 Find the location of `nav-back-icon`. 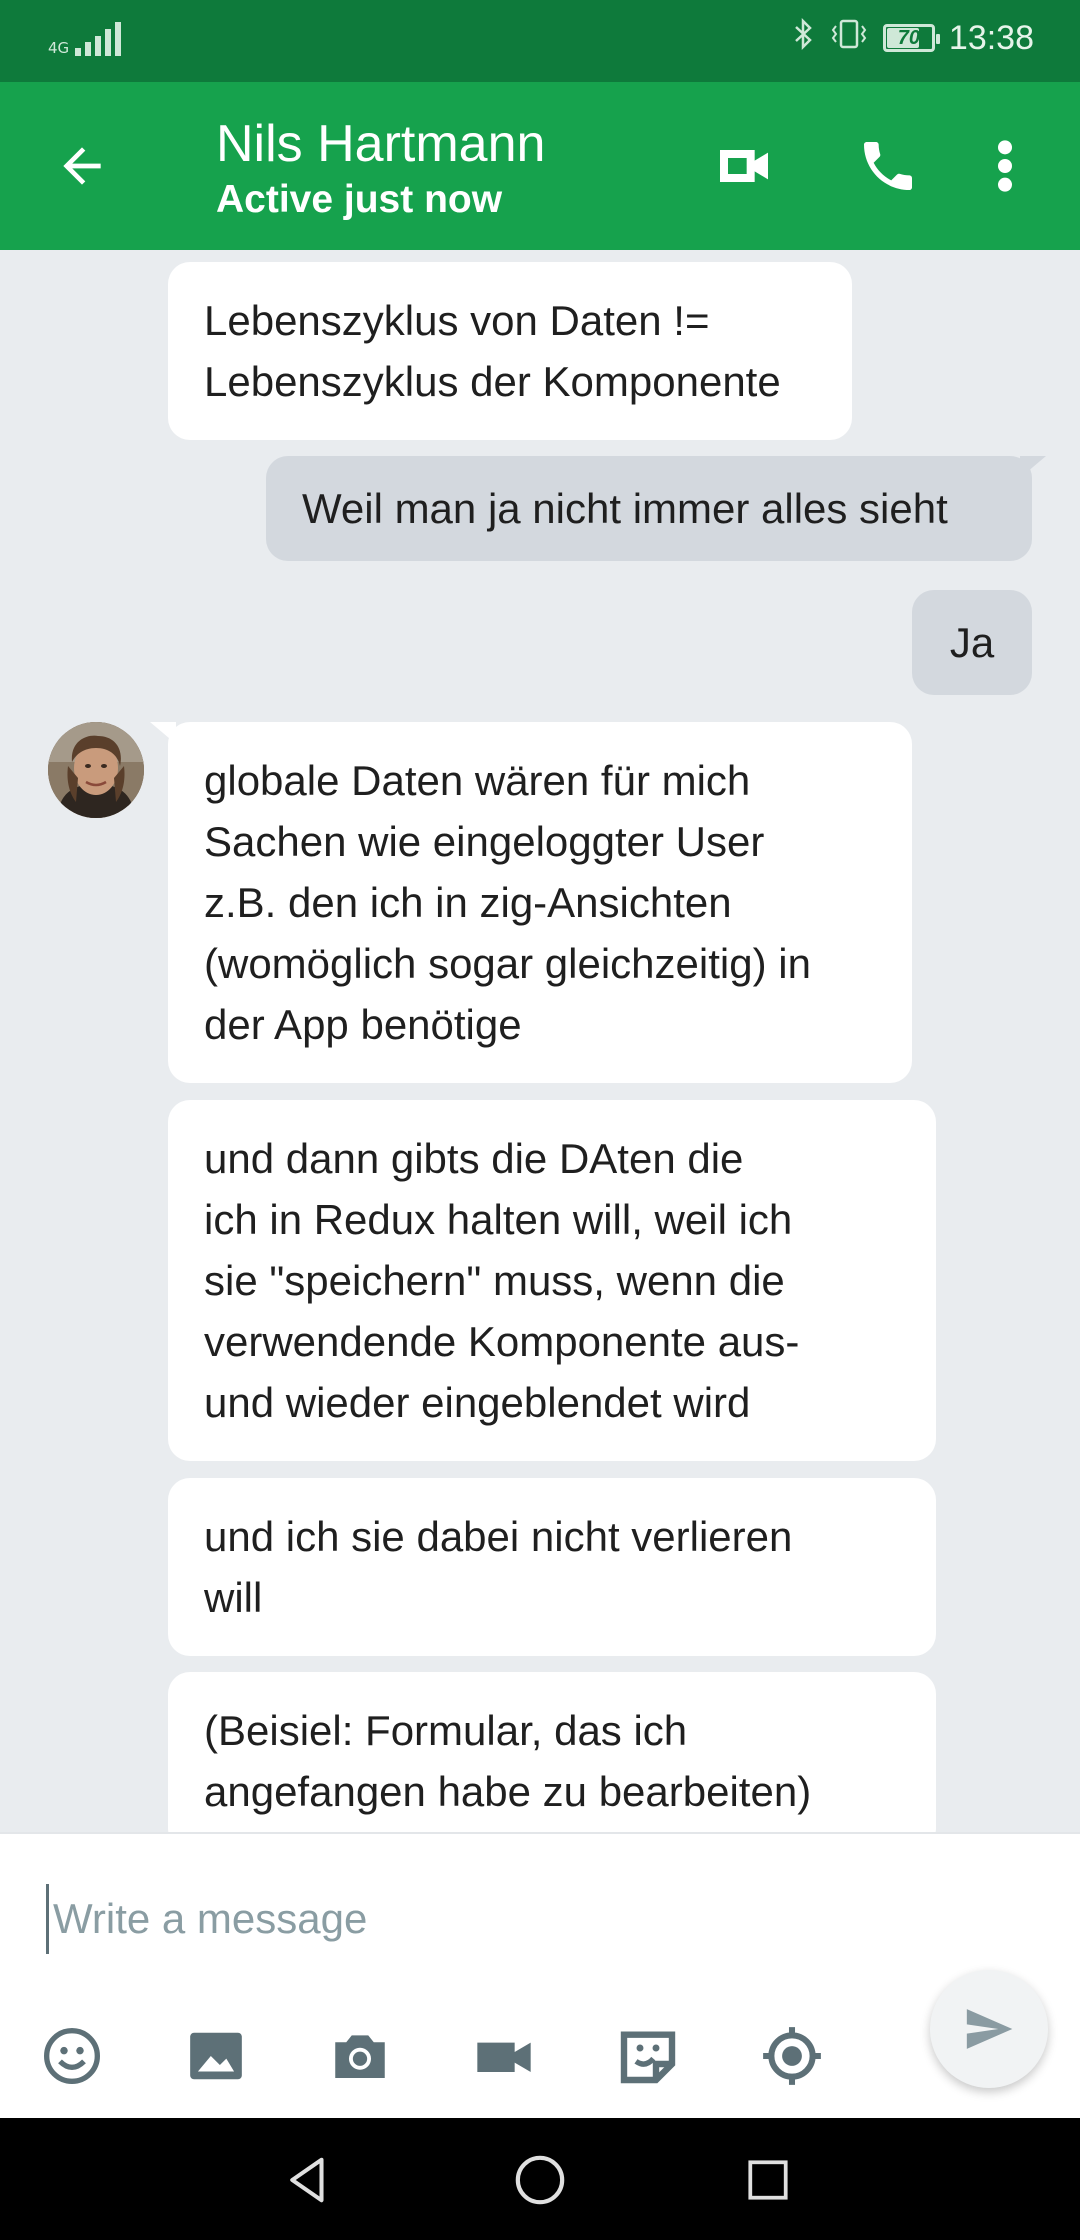

nav-back-icon is located at coordinates (307, 2180).